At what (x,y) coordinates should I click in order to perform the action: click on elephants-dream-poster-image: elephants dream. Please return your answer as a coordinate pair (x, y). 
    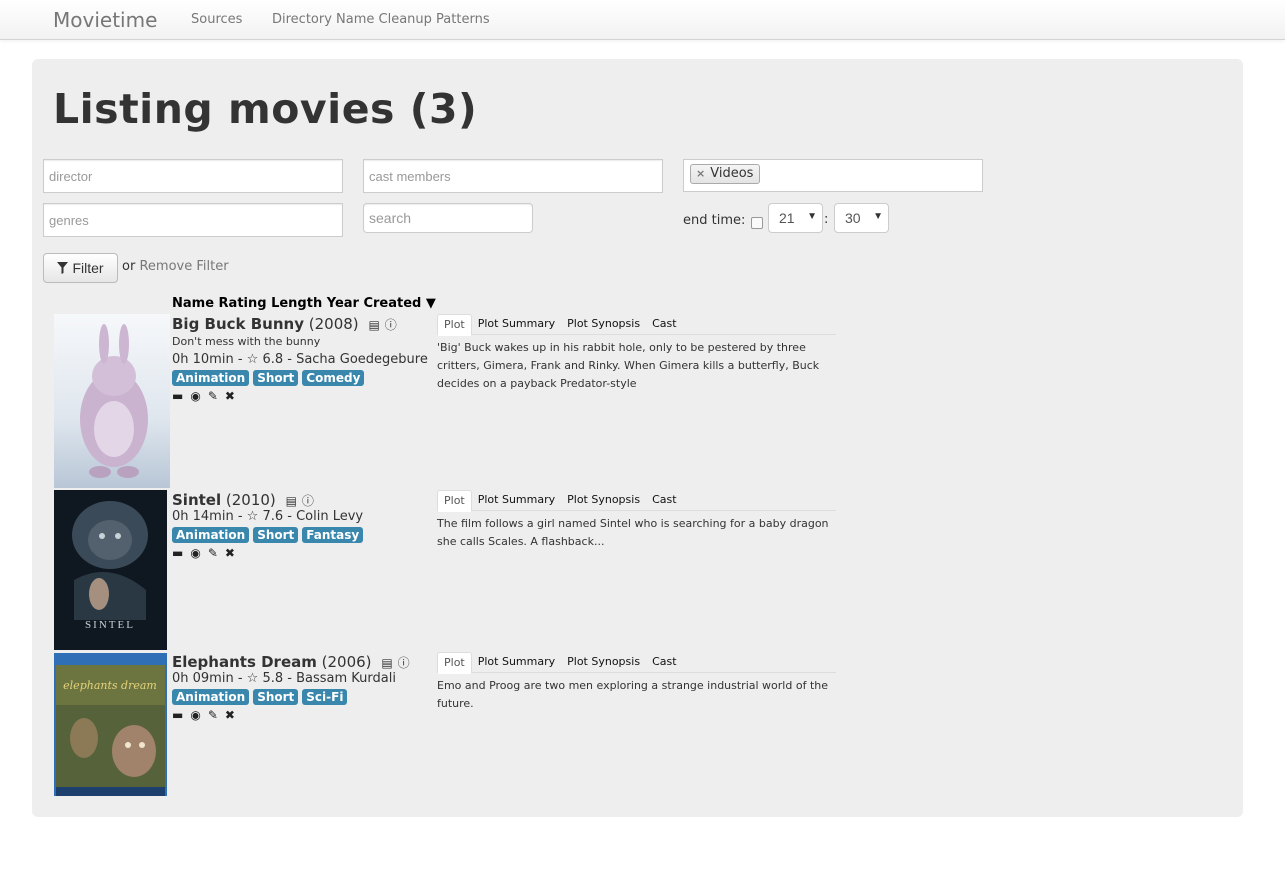
    Looking at the image, I should click on (110, 724).